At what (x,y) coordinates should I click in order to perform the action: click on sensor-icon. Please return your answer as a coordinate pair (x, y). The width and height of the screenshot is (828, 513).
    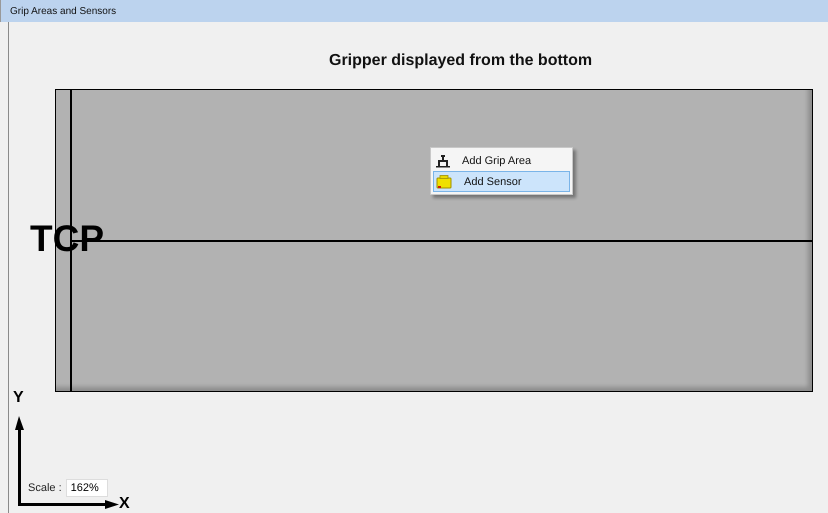
    Looking at the image, I should click on (444, 181).